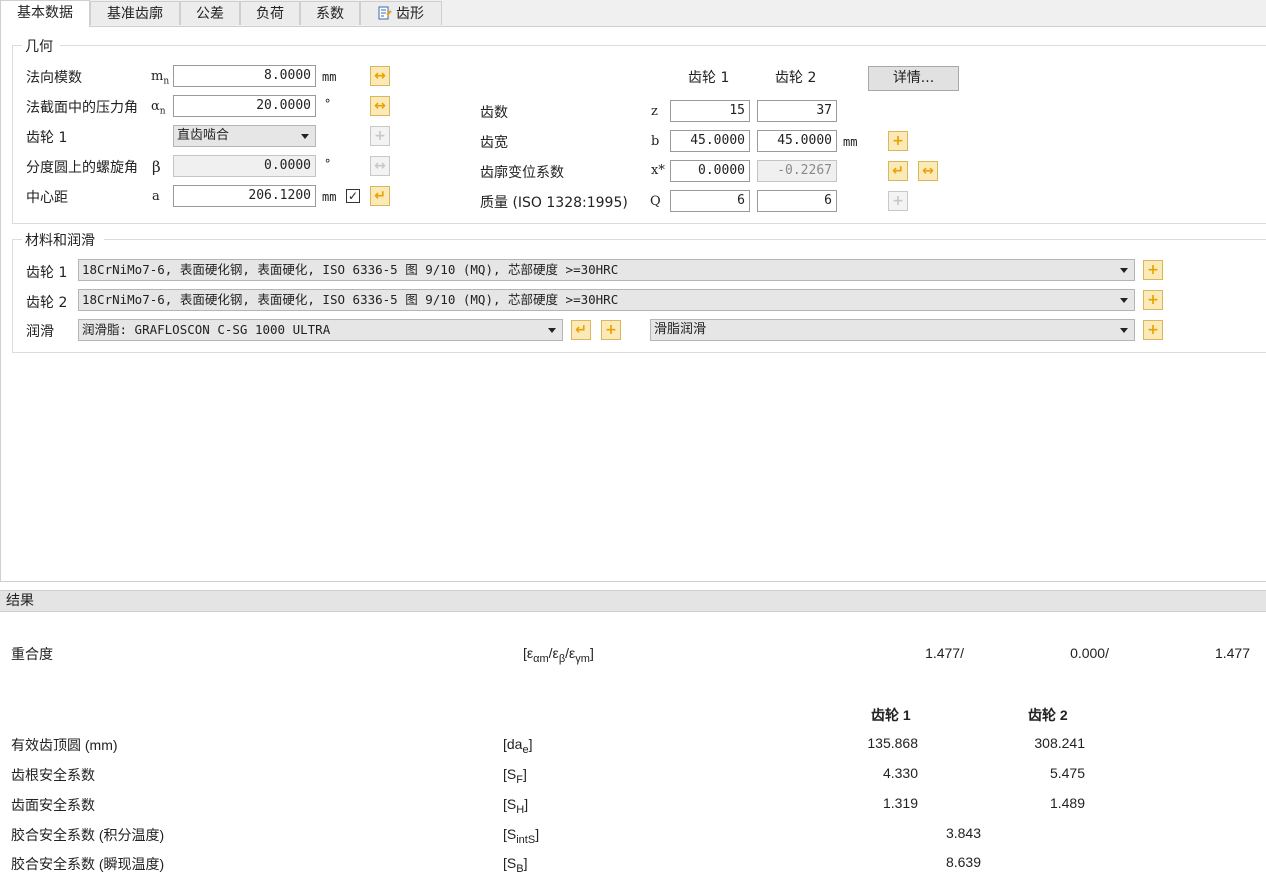 The height and width of the screenshot is (880, 1266). What do you see at coordinates (963, 833) in the screenshot?
I see `result-single-value: 3.843` at bounding box center [963, 833].